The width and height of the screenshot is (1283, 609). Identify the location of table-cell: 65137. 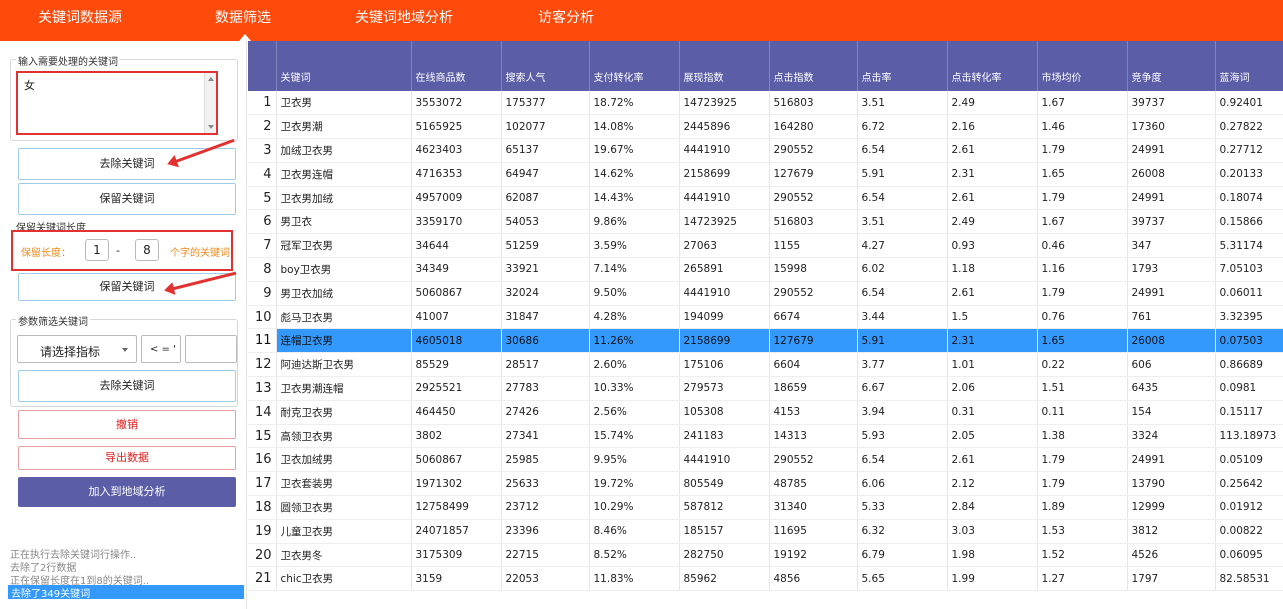
(545, 150).